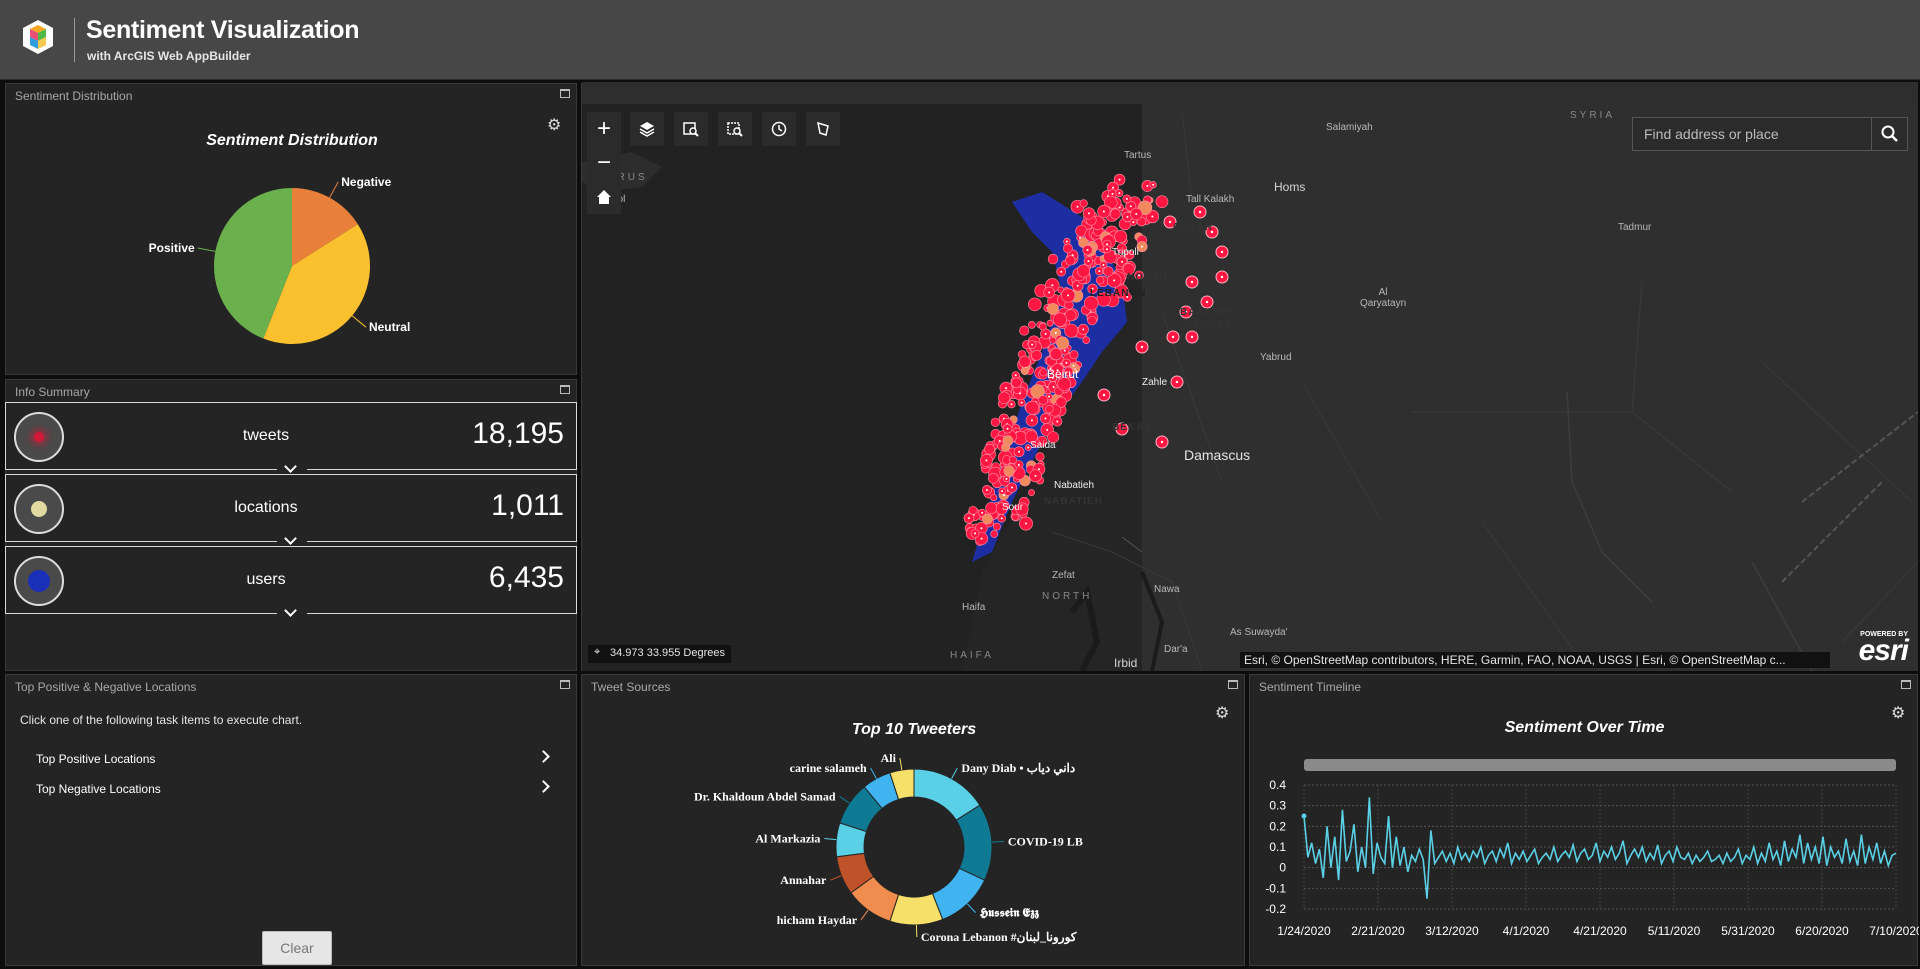 Image resolution: width=1920 pixels, height=969 pixels. I want to click on y-tick-label: 0.4, so click(1277, 785).